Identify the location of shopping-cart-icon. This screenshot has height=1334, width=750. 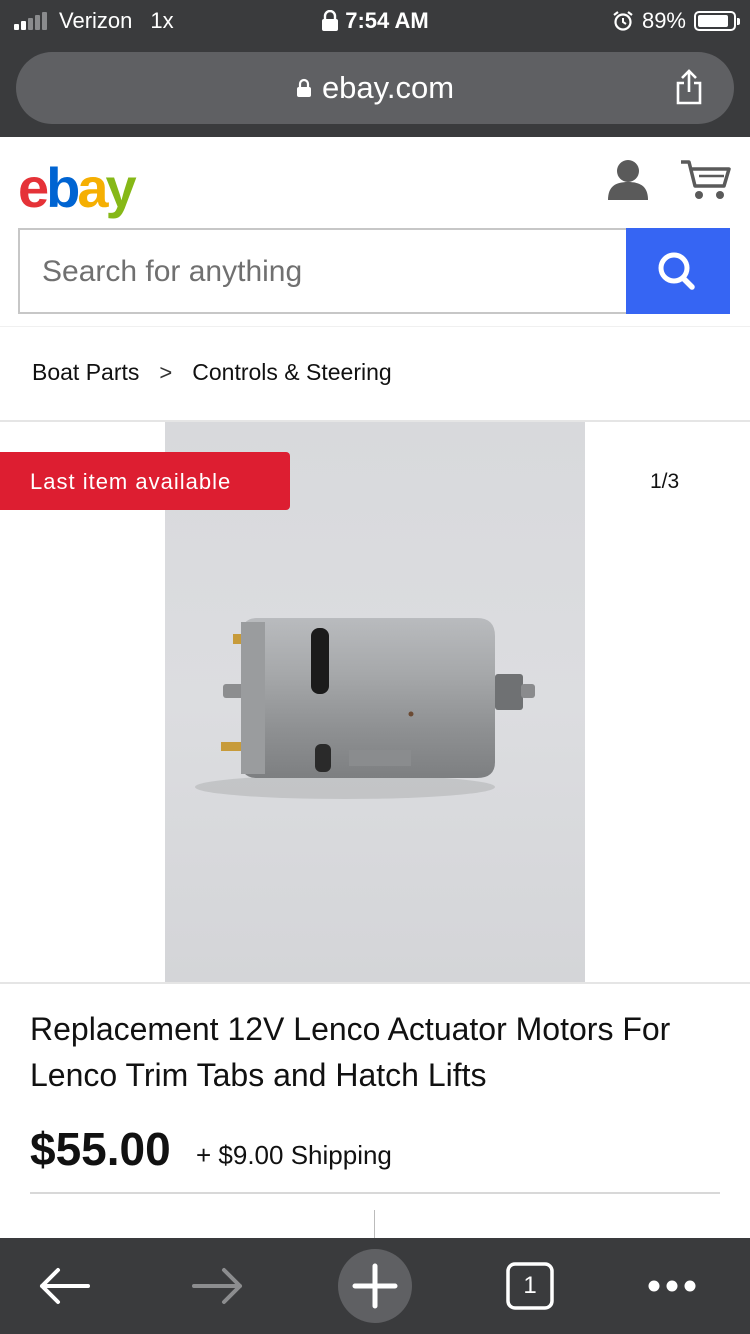
(706, 180).